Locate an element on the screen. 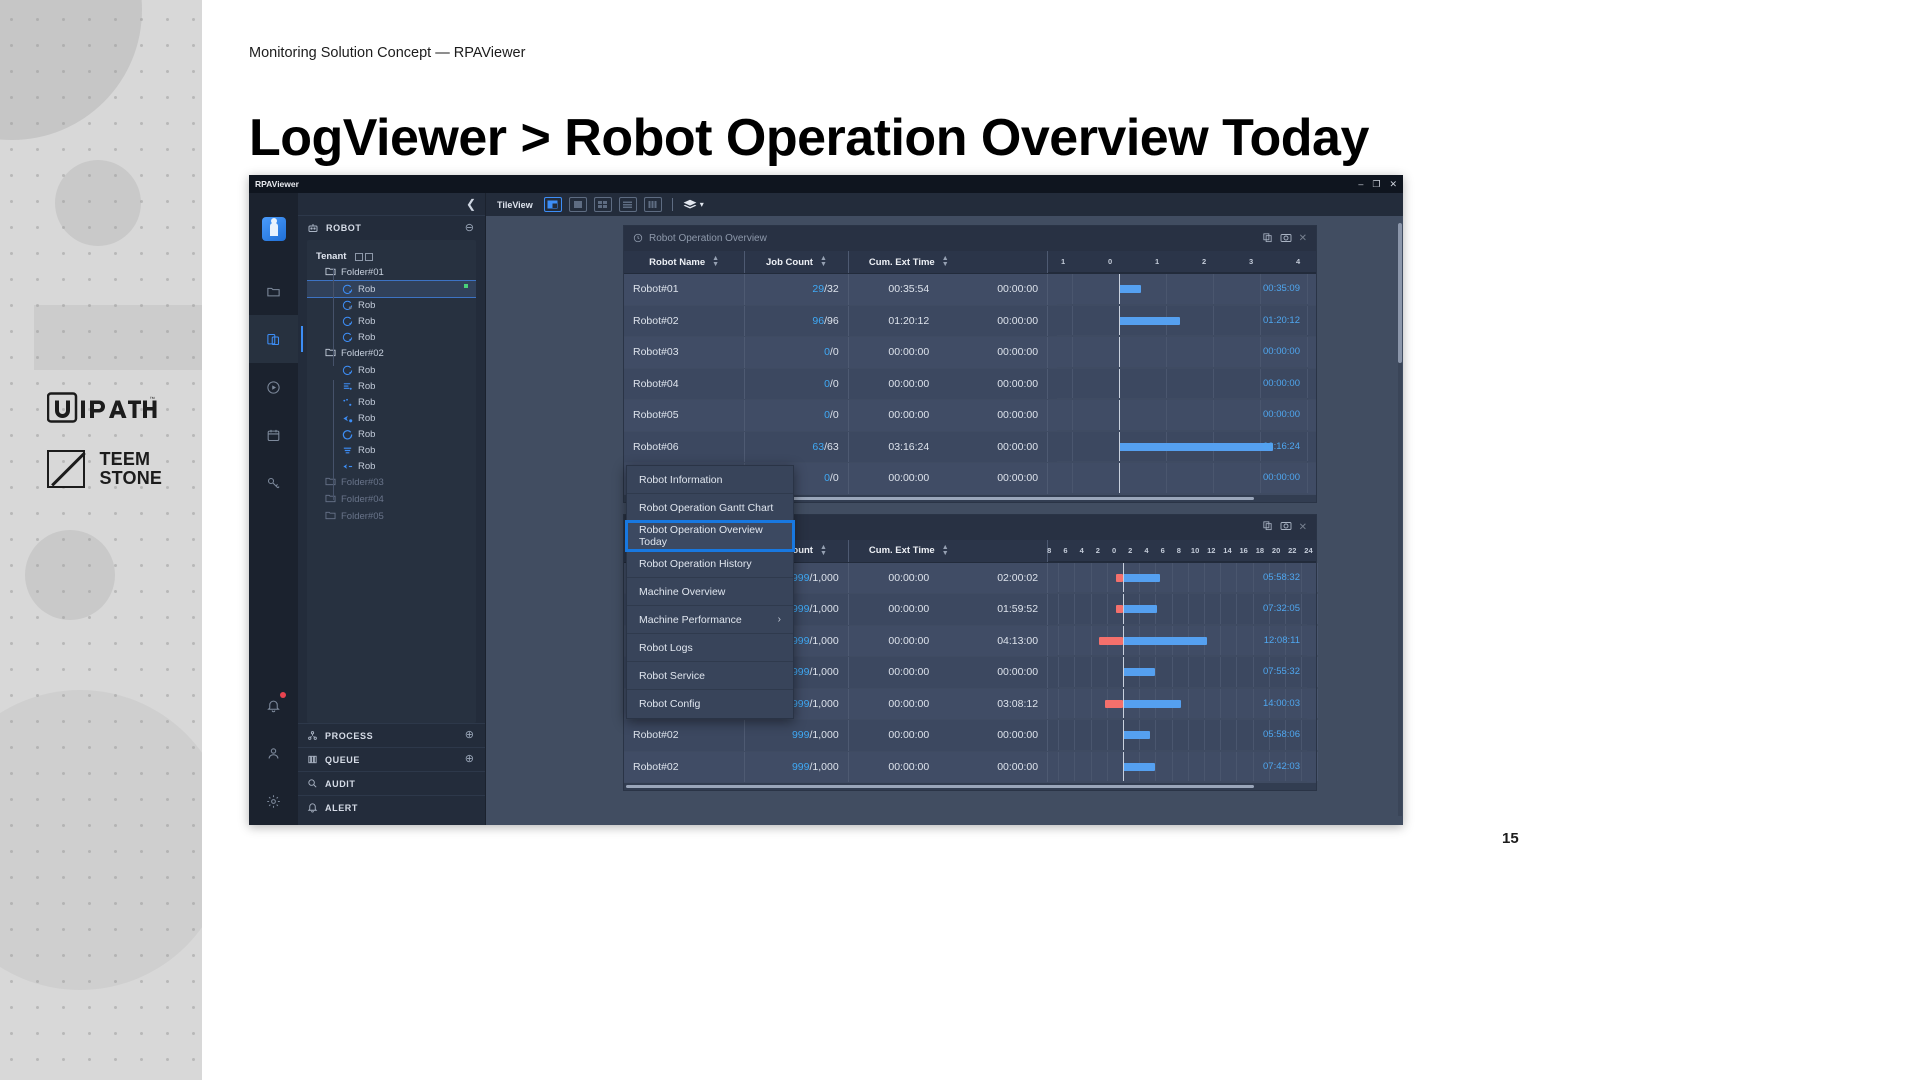 Image resolution: width=1920 pixels, height=1080 pixels. chevron-right-icon: › is located at coordinates (779, 619).